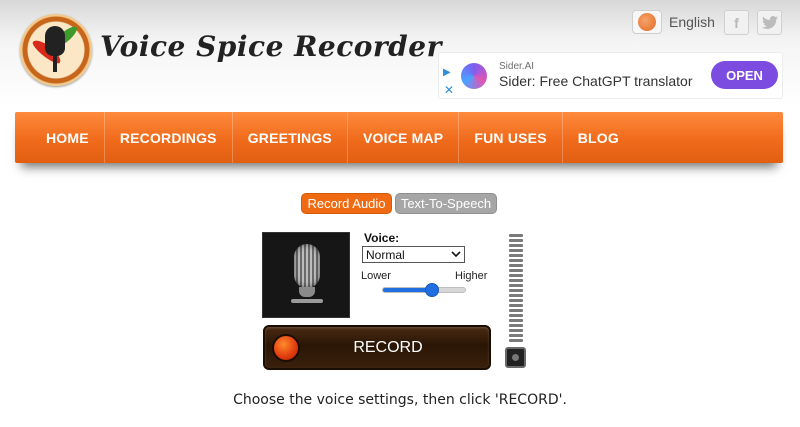  Describe the element at coordinates (432, 290) in the screenshot. I see `pitch-slider-thumb` at that location.